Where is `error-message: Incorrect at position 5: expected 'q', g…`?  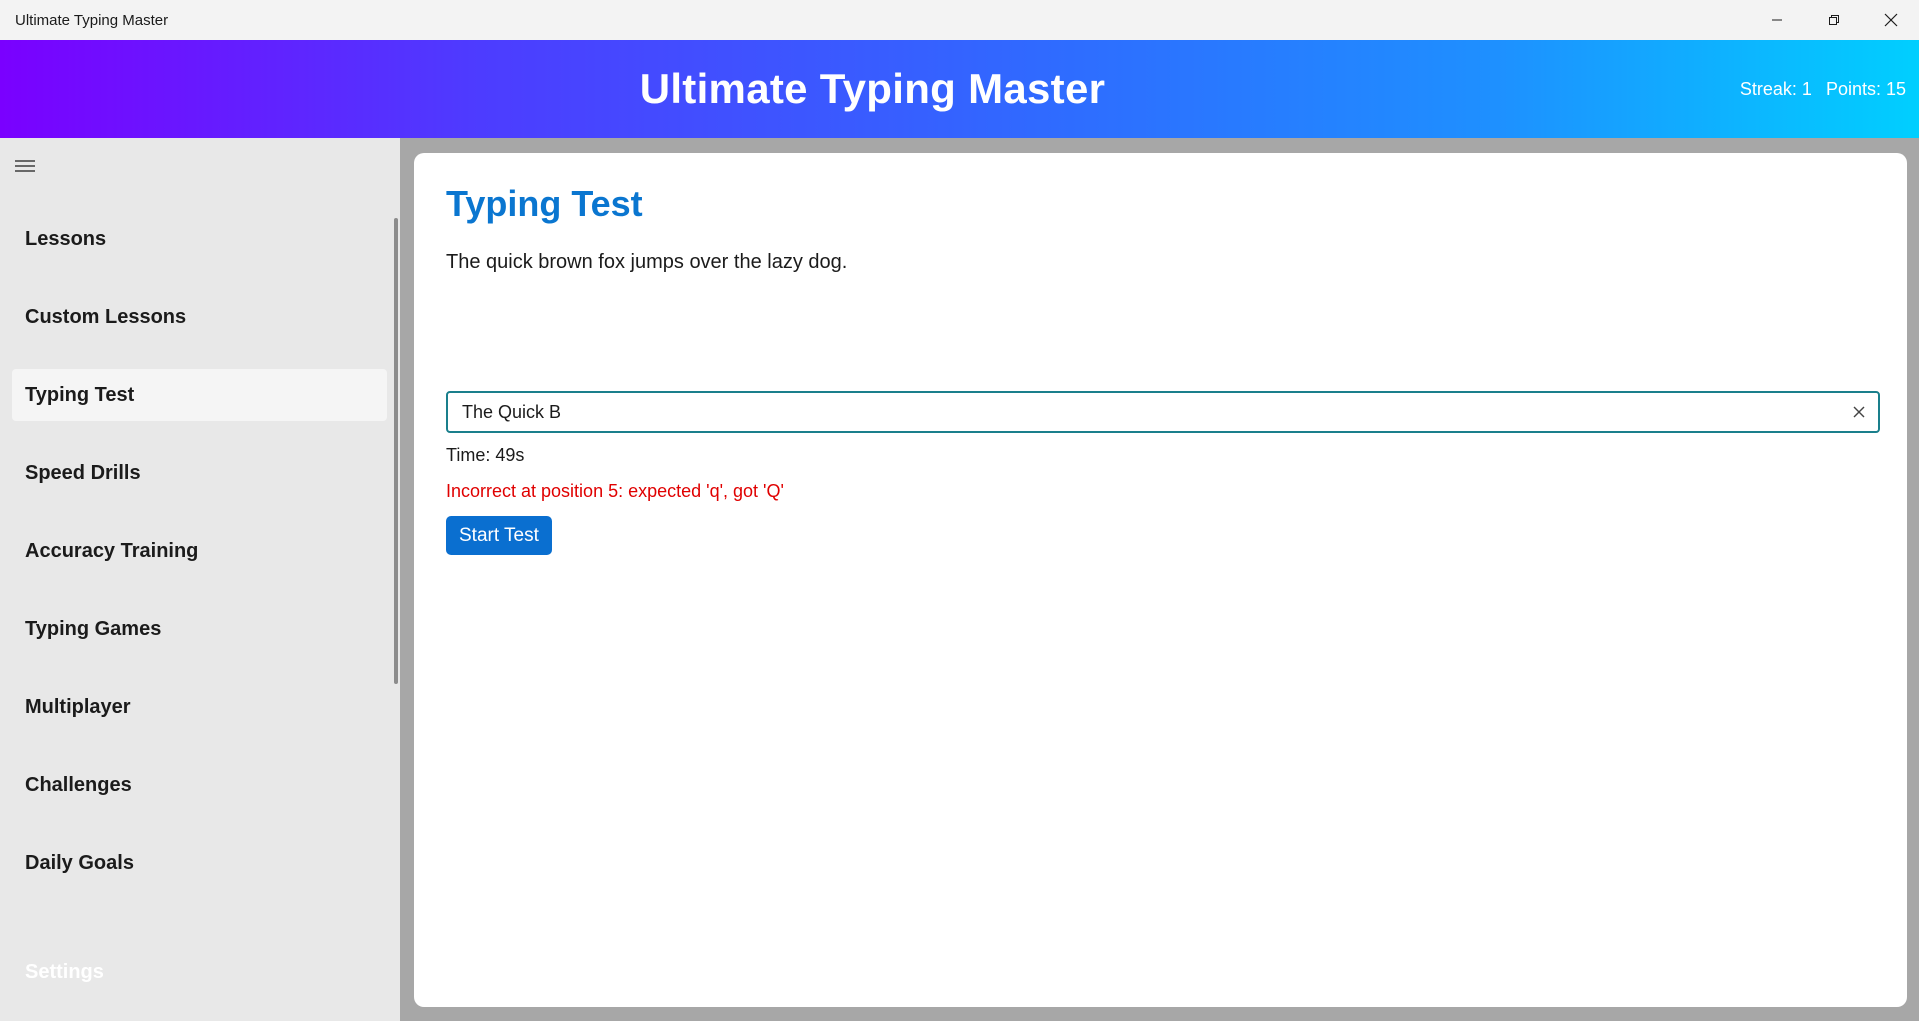
error-message: Incorrect at position 5: expected 'q', g… is located at coordinates (615, 491).